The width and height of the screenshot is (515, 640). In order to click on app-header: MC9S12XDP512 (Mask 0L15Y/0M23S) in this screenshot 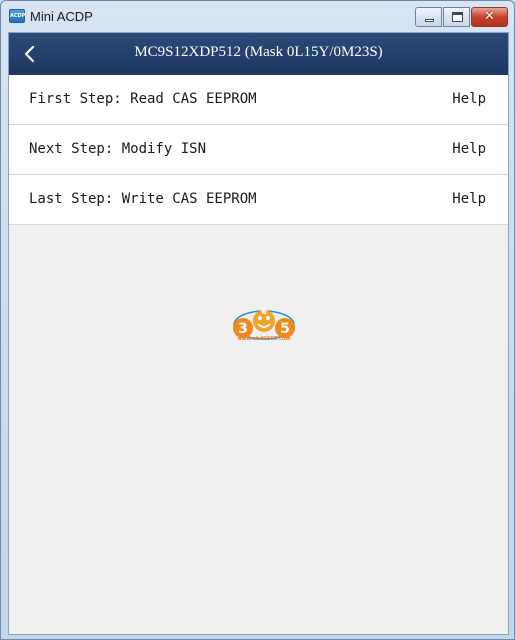, I will do `click(258, 54)`.